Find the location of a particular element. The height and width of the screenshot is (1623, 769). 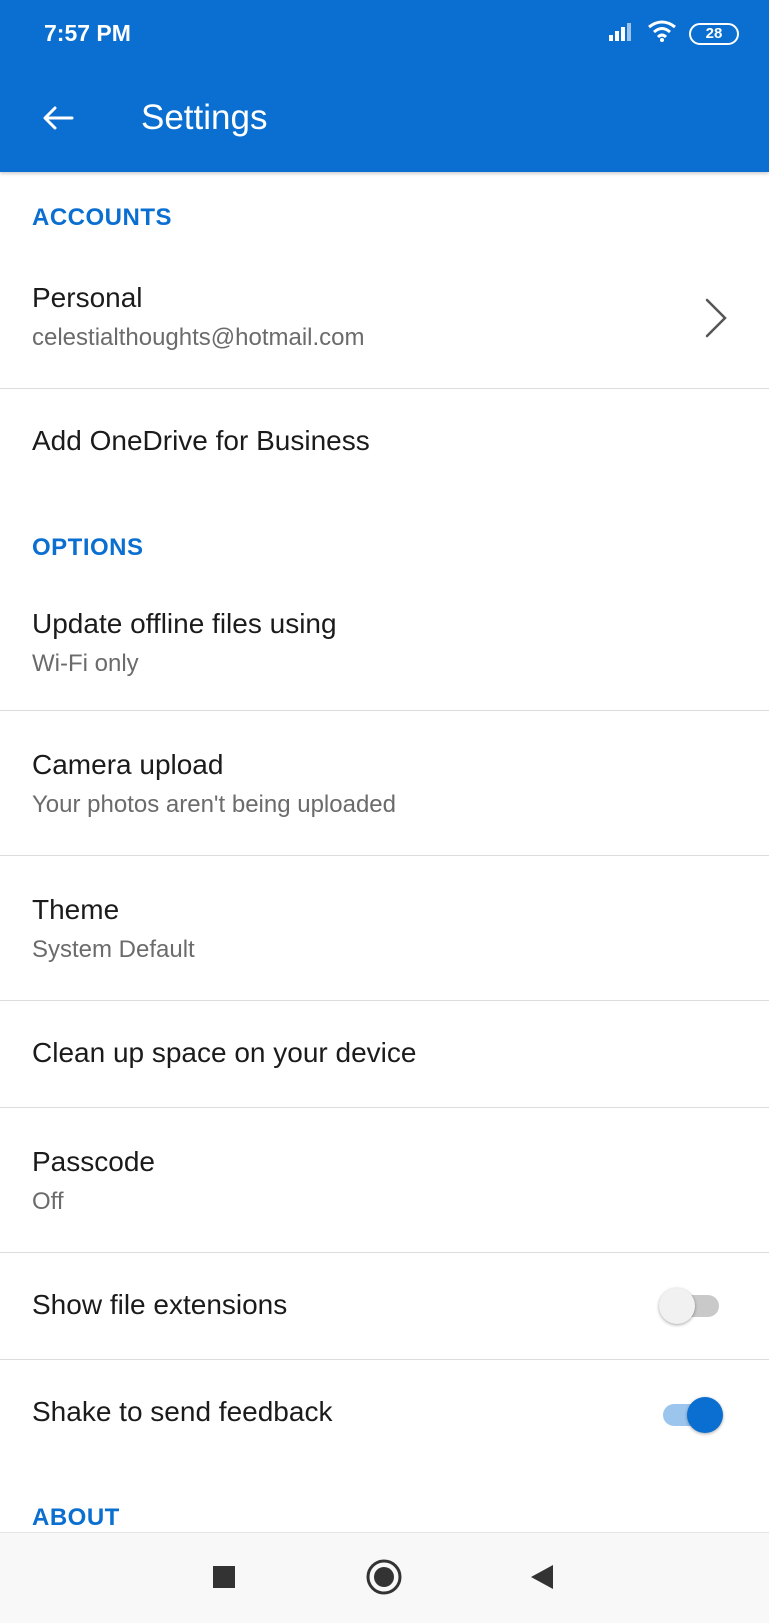

account-personal-email: celestialthoughts@hotmail.com is located at coordinates (198, 337).